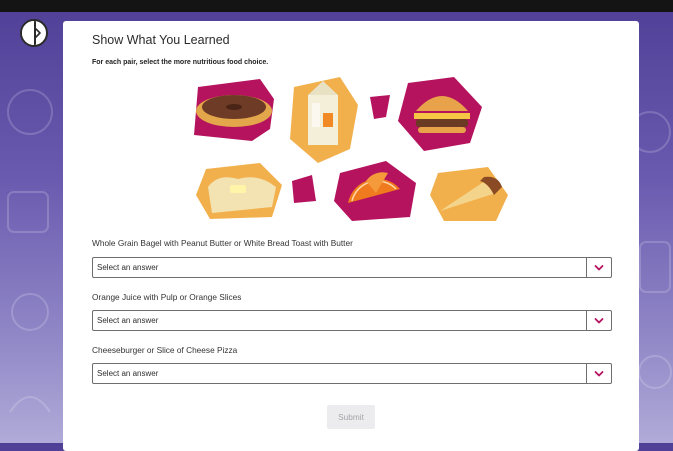 The height and width of the screenshot is (451, 673). Describe the element at coordinates (352, 373) in the screenshot. I see `question-3-select: Select an answer` at that location.